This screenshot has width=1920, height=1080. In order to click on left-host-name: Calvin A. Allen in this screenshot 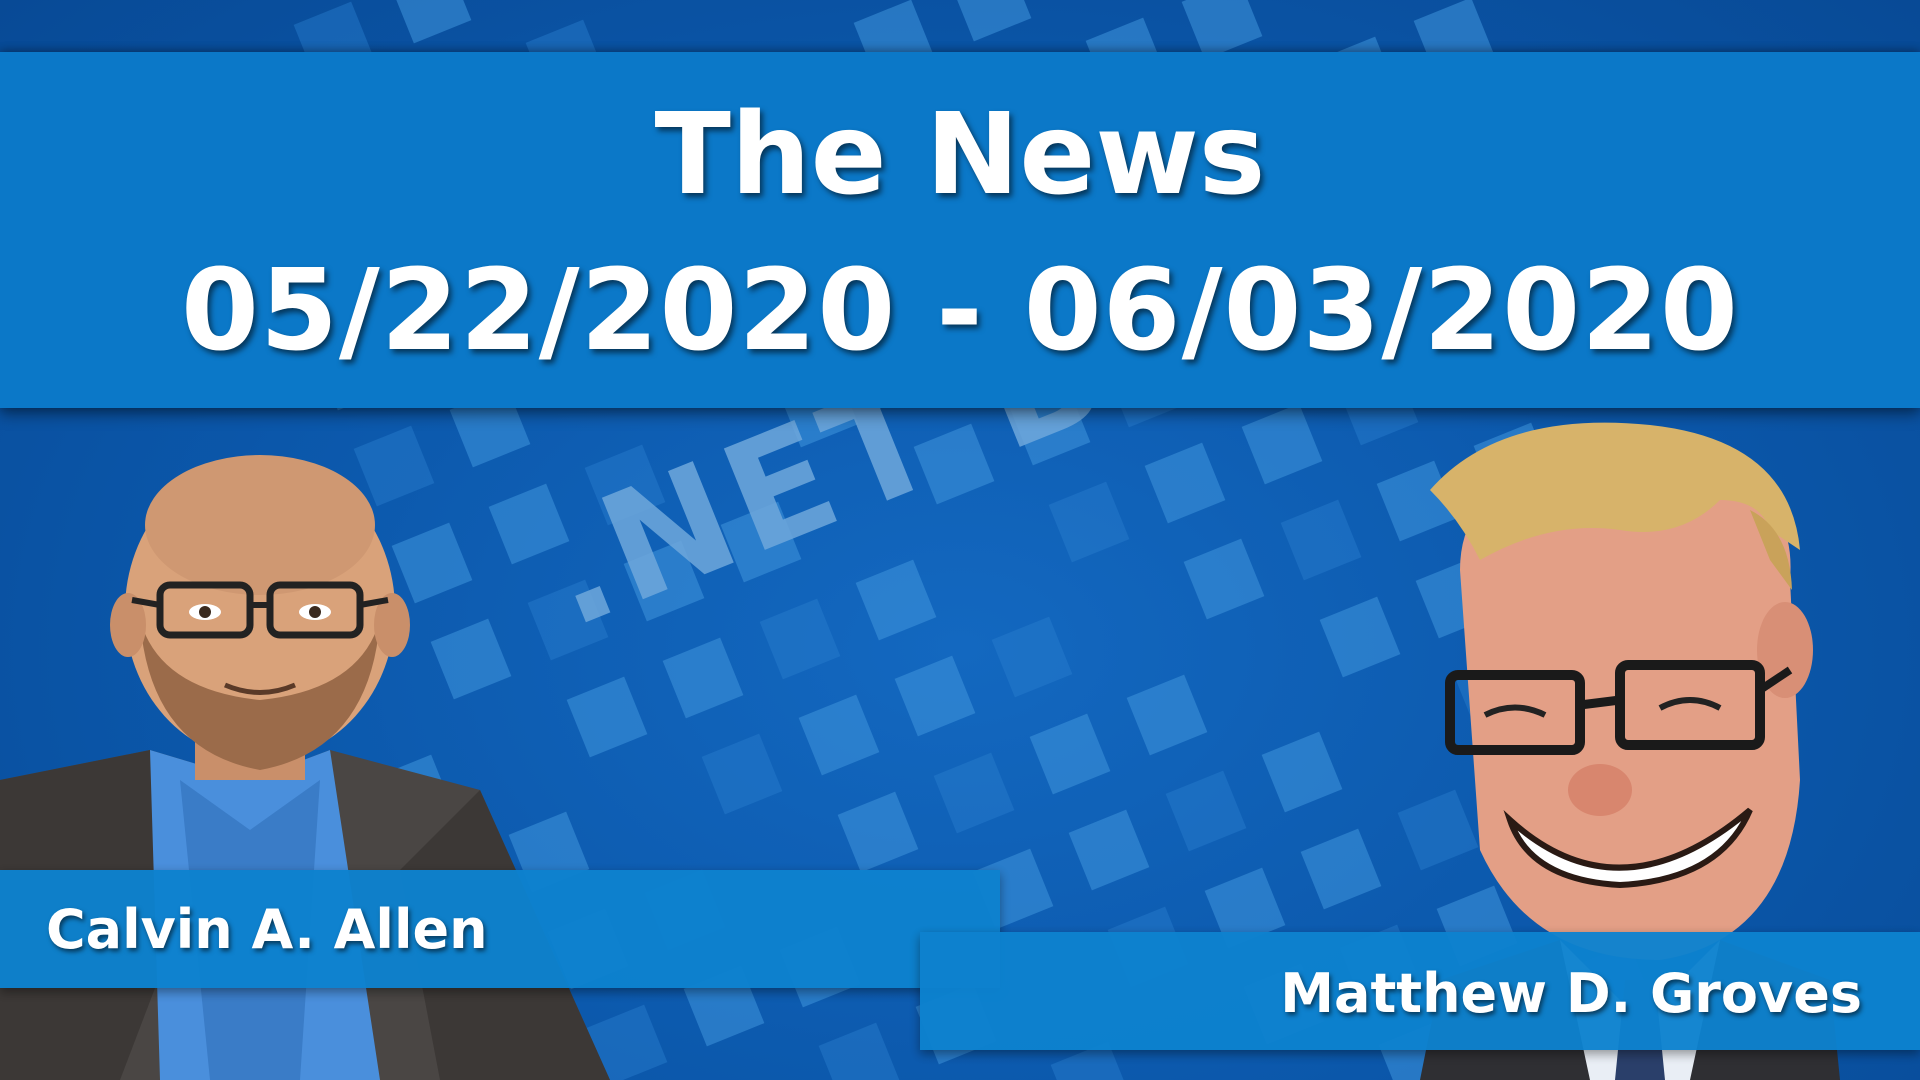, I will do `click(267, 929)`.